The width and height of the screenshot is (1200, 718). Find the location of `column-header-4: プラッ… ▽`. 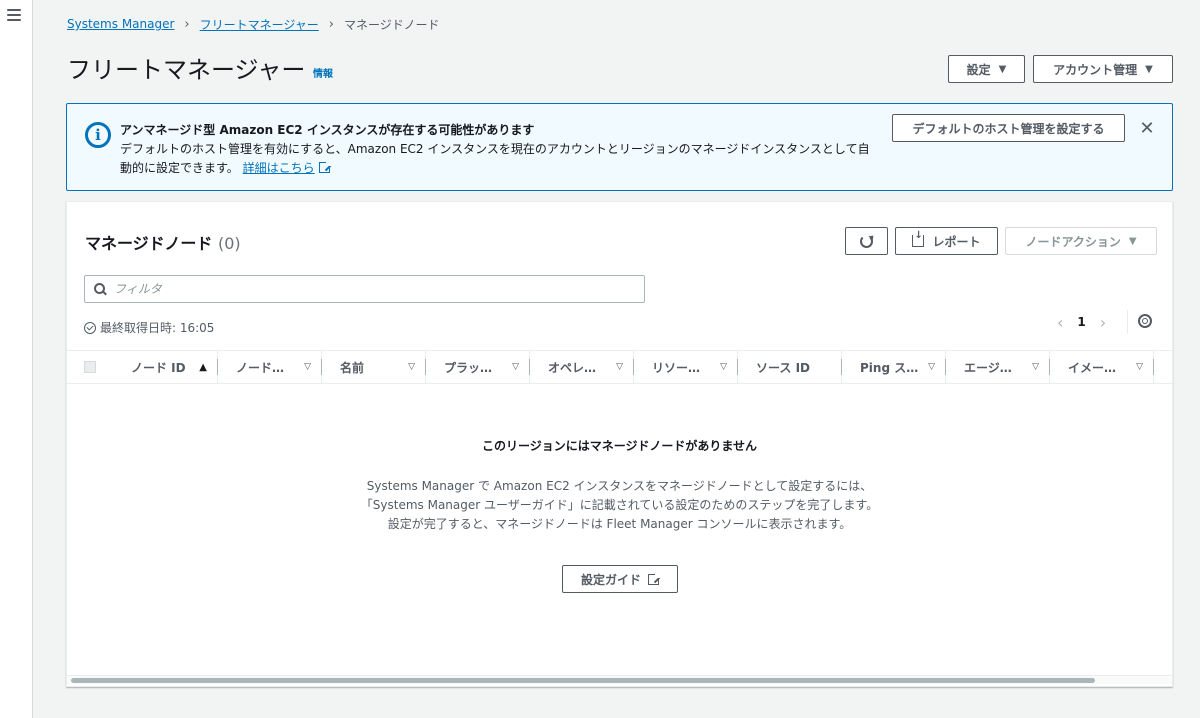

column-header-4: プラッ… ▽ is located at coordinates (477, 367).